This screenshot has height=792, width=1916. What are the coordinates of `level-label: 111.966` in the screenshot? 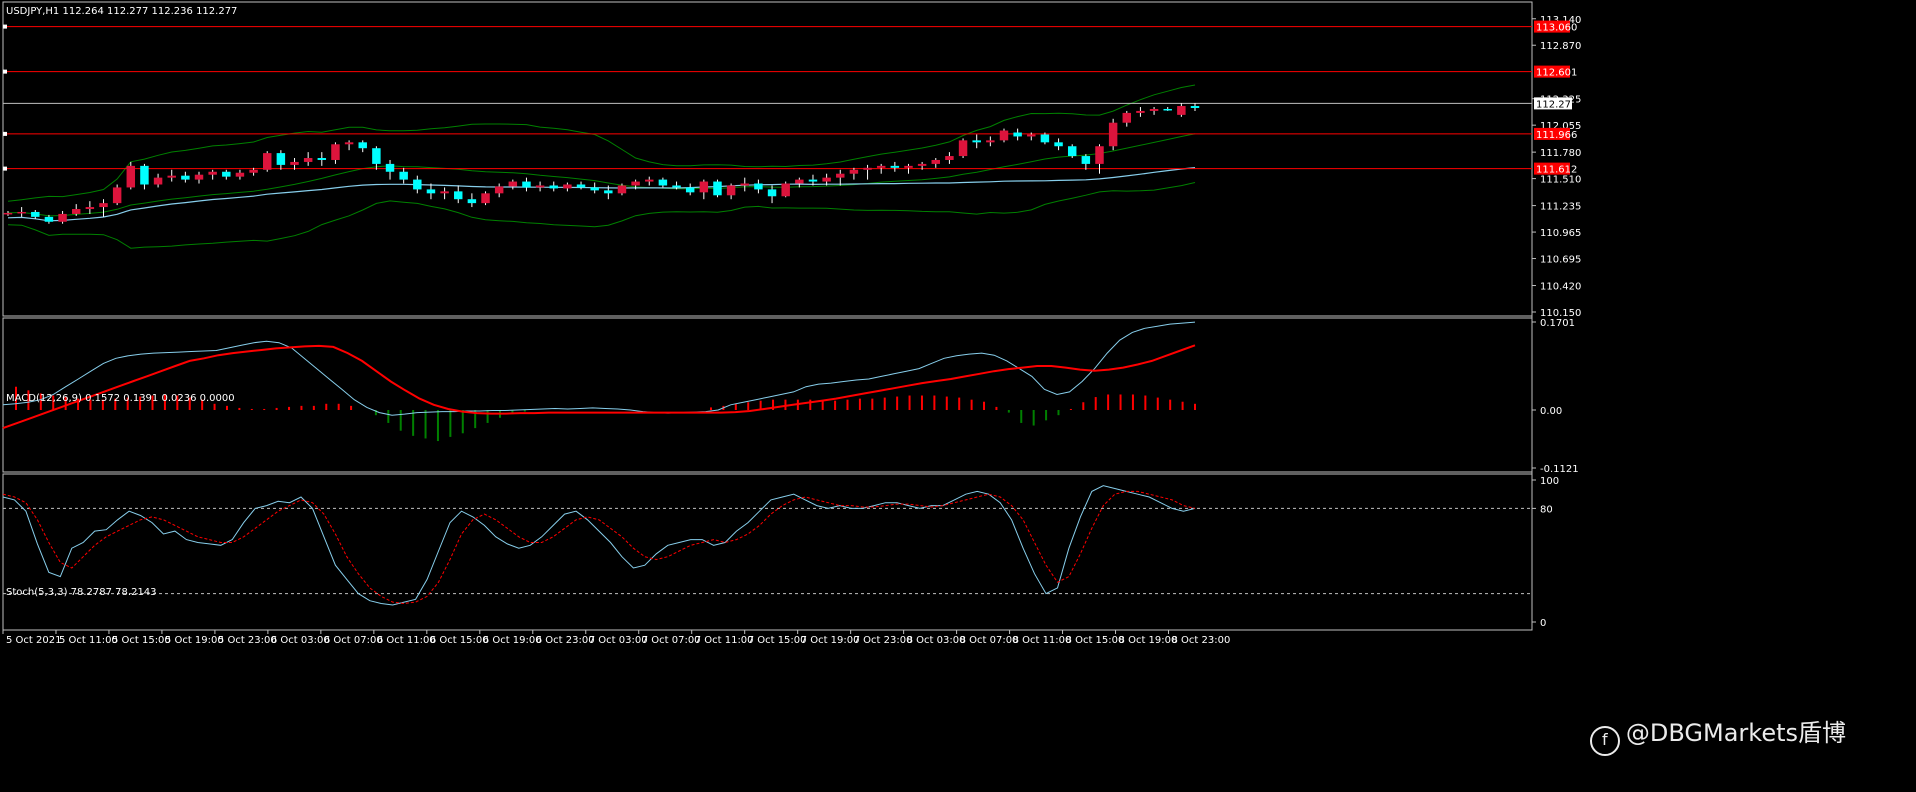 It's located at (1556, 135).